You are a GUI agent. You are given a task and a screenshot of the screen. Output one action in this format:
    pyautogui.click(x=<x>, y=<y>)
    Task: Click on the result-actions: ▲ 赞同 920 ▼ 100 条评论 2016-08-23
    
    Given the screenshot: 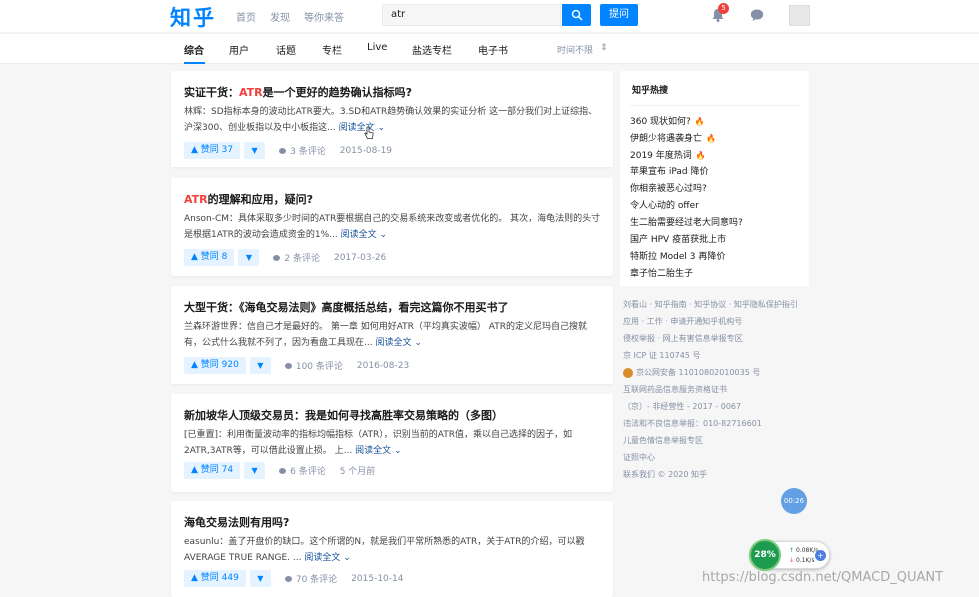 What is the action you would take?
    pyautogui.click(x=296, y=365)
    